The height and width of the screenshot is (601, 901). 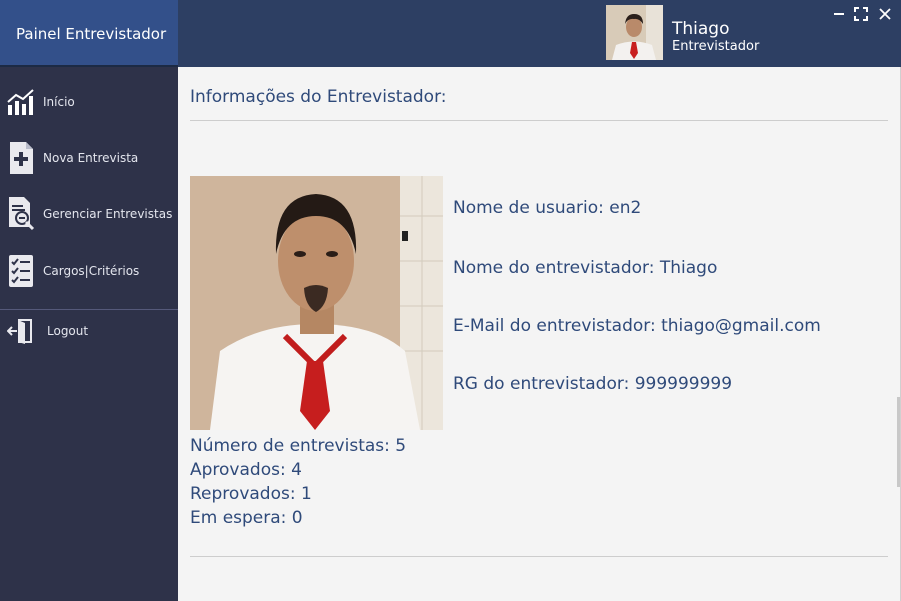 I want to click on minimize-button, so click(x=839, y=14).